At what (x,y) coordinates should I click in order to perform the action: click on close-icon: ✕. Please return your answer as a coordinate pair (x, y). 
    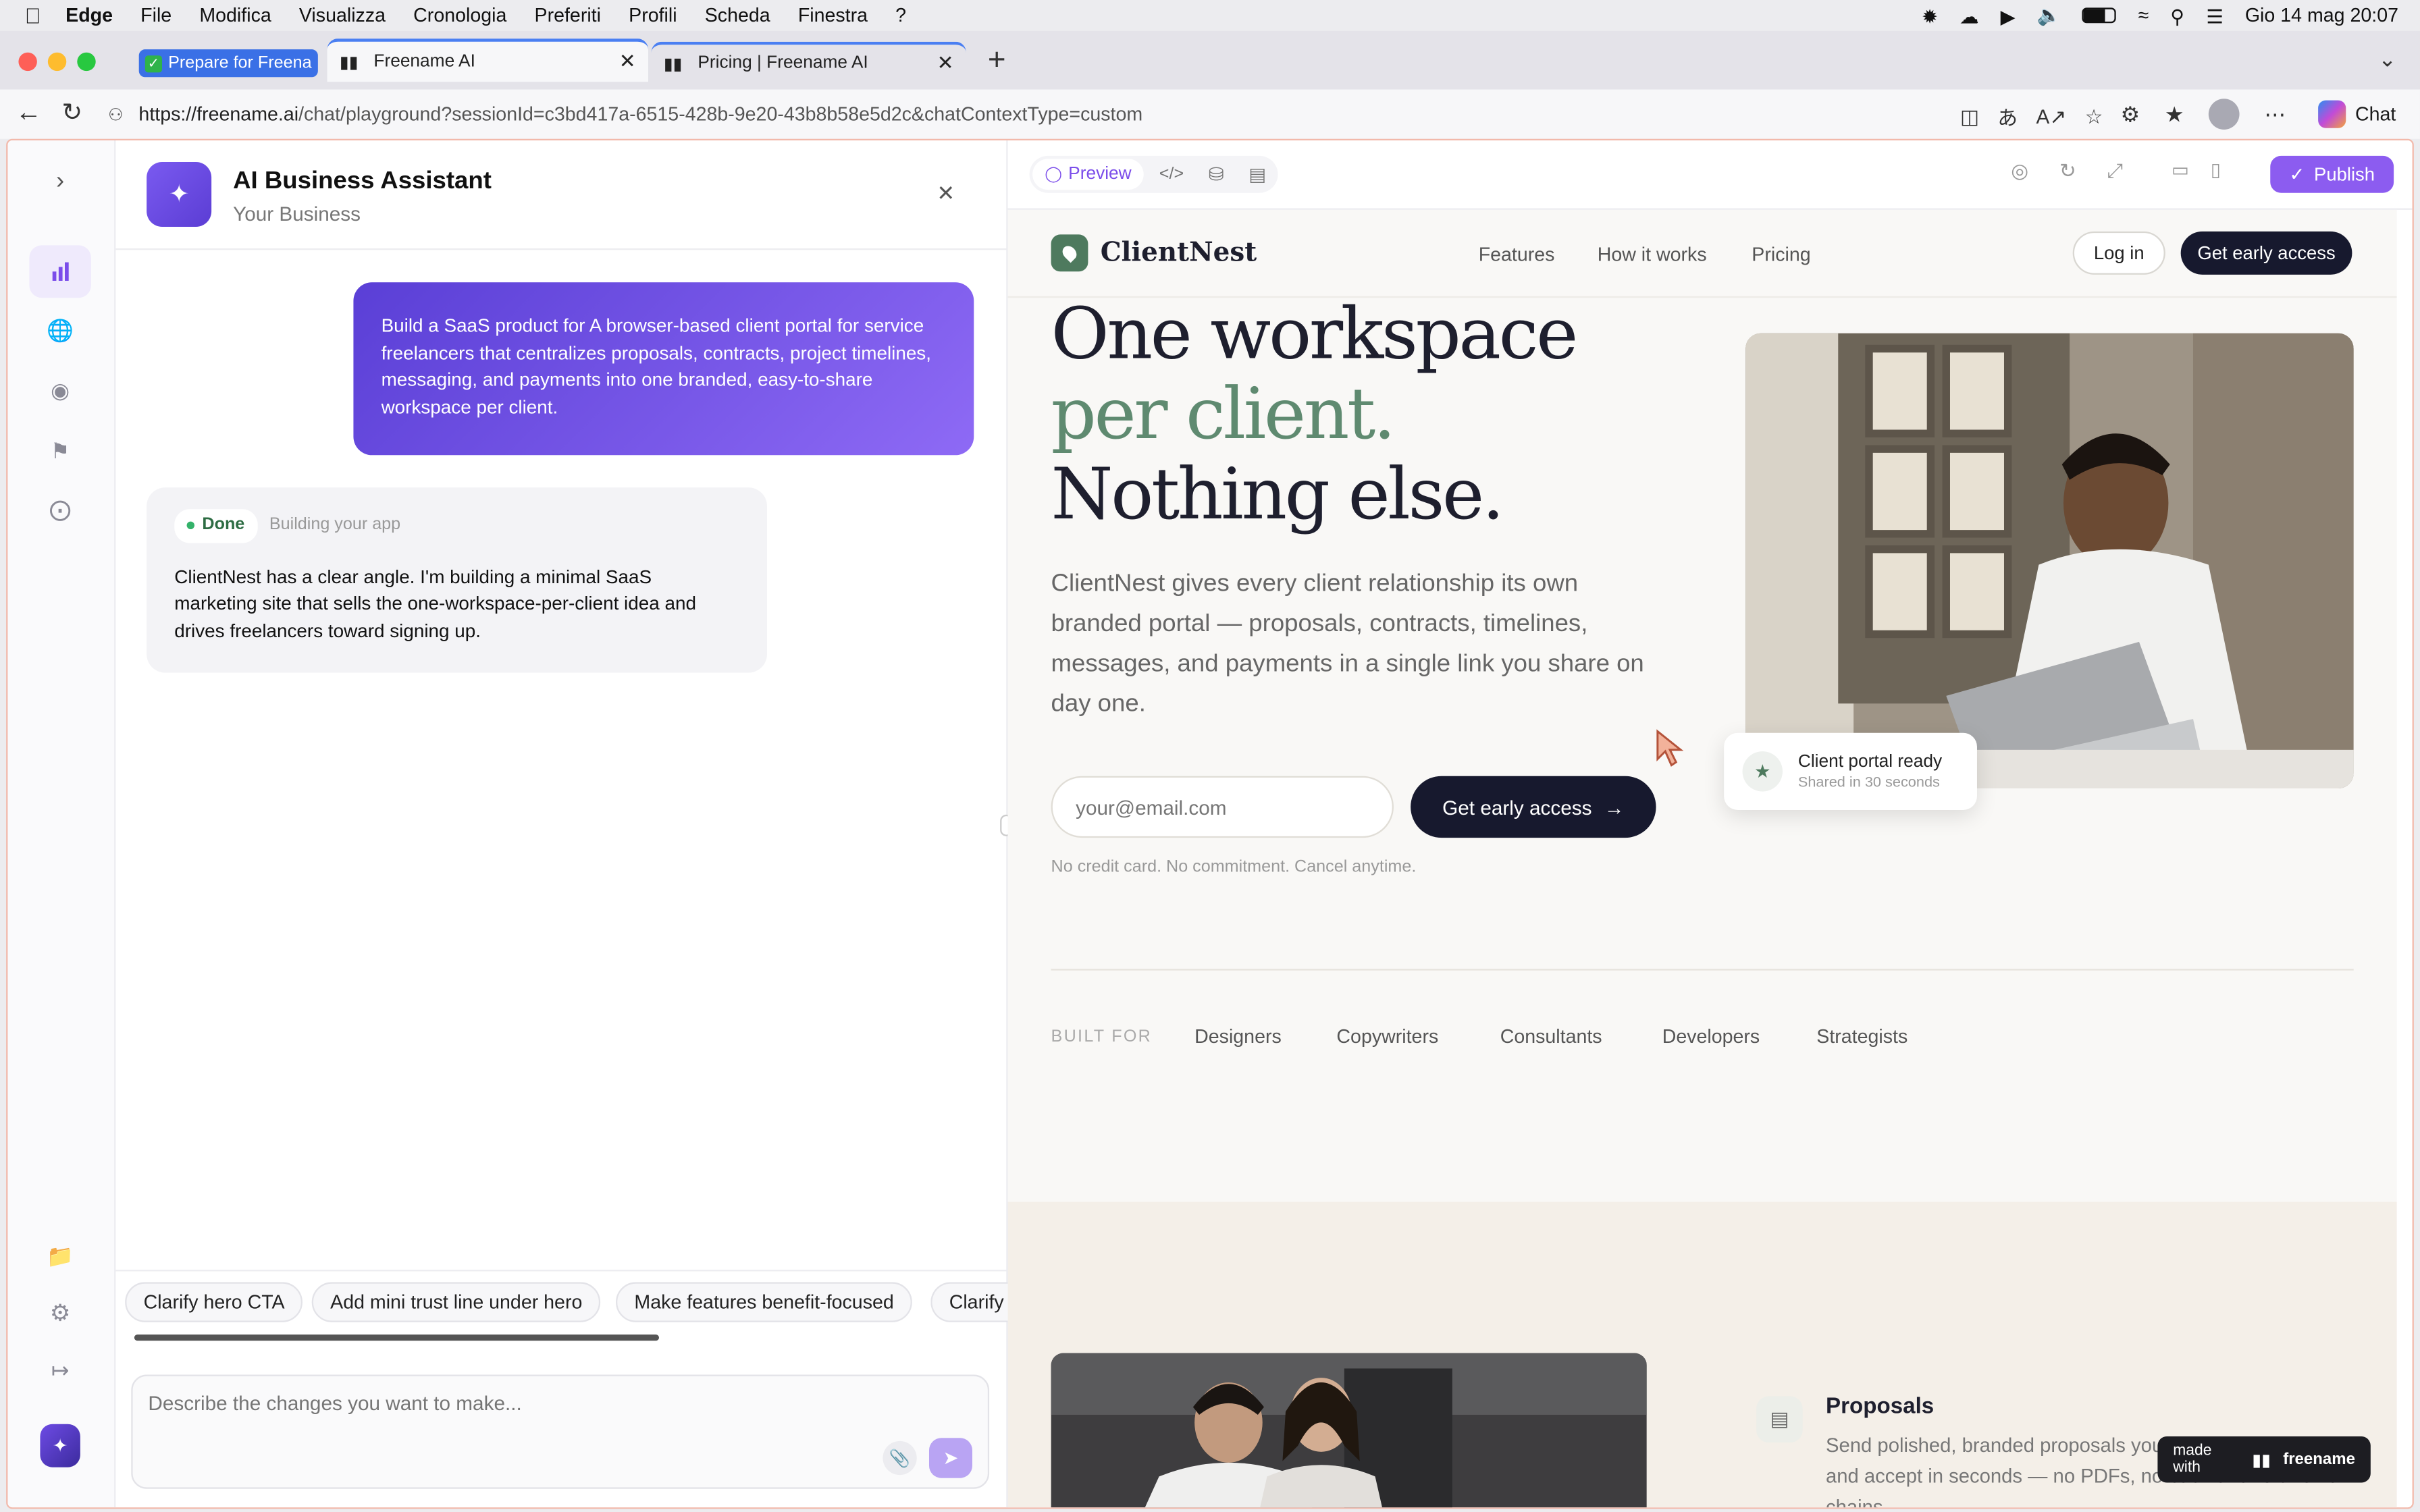
    Looking at the image, I should click on (946, 193).